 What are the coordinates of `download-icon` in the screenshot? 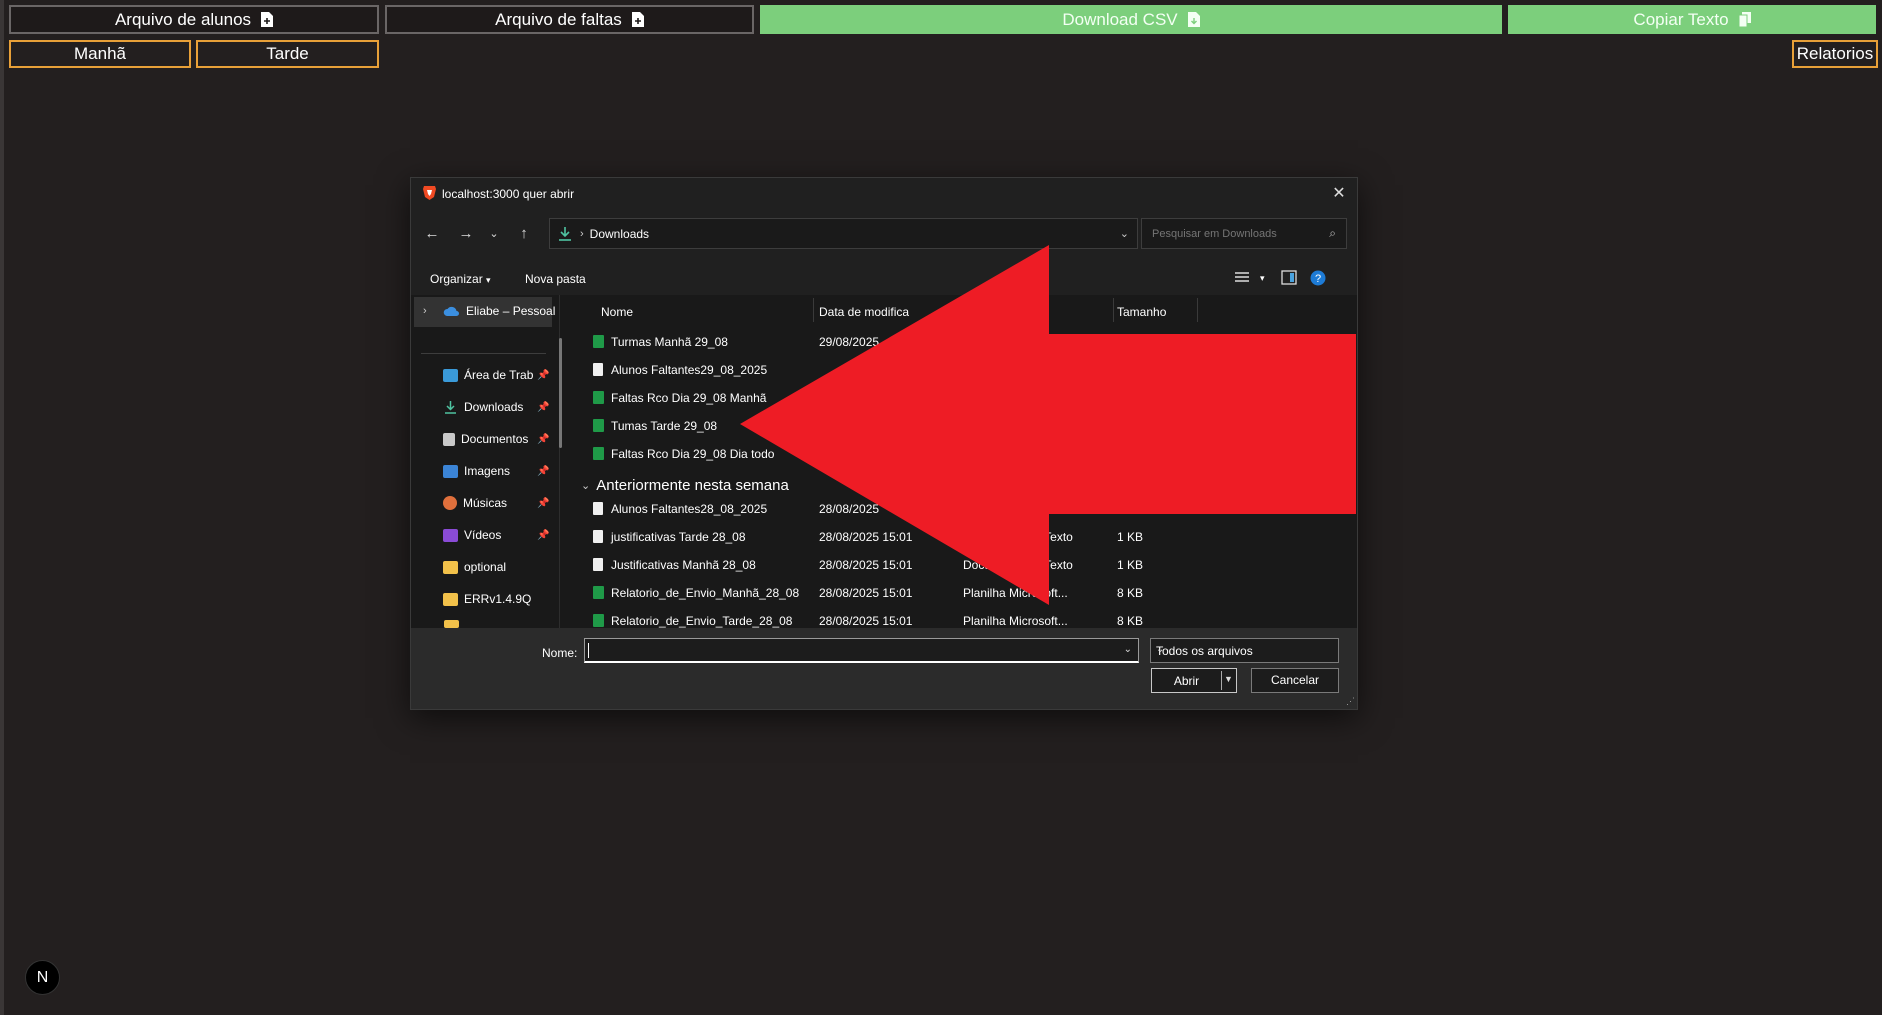 It's located at (565, 233).